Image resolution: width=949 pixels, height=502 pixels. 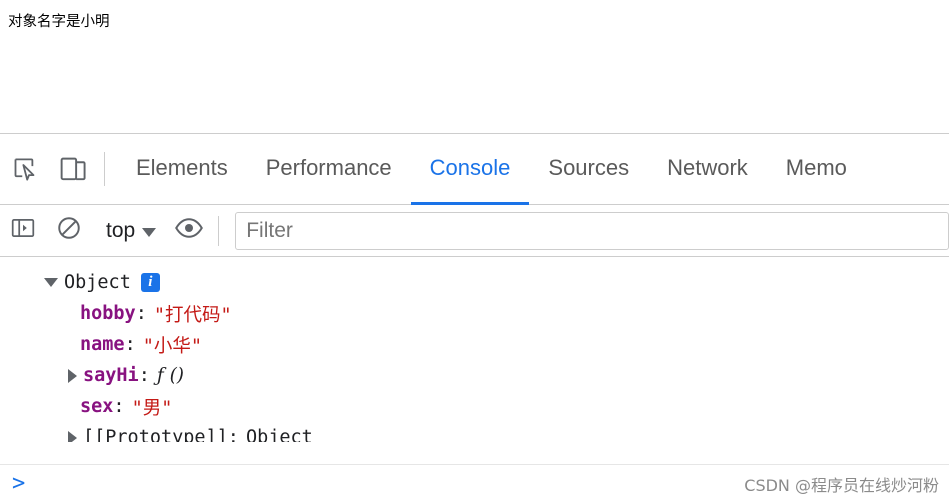 I want to click on console-property-row: hobby : "打代码", so click(x=474, y=313).